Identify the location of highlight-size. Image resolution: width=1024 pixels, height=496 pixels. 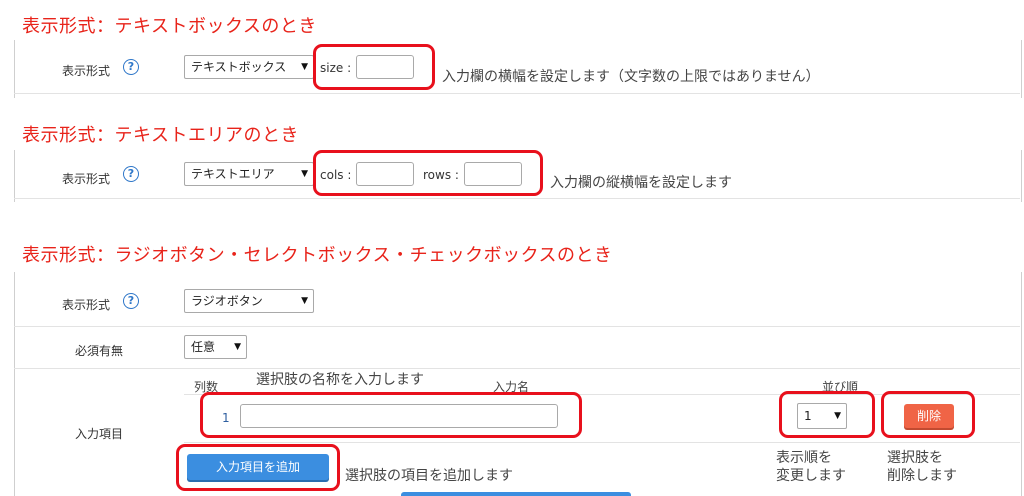
(374, 67).